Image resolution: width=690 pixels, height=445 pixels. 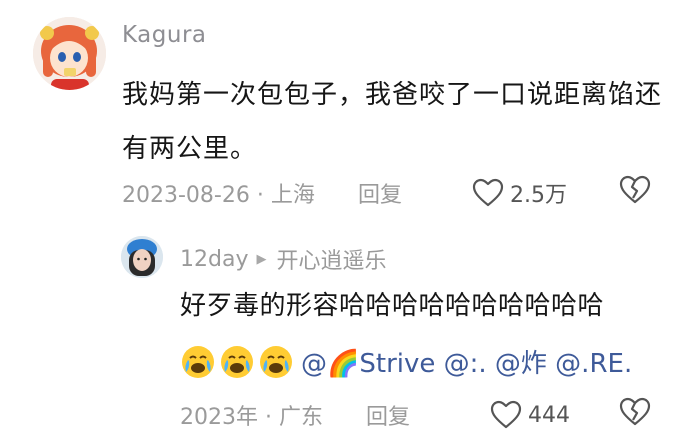 I want to click on play-triangle-icon: ▶, so click(x=261, y=259).